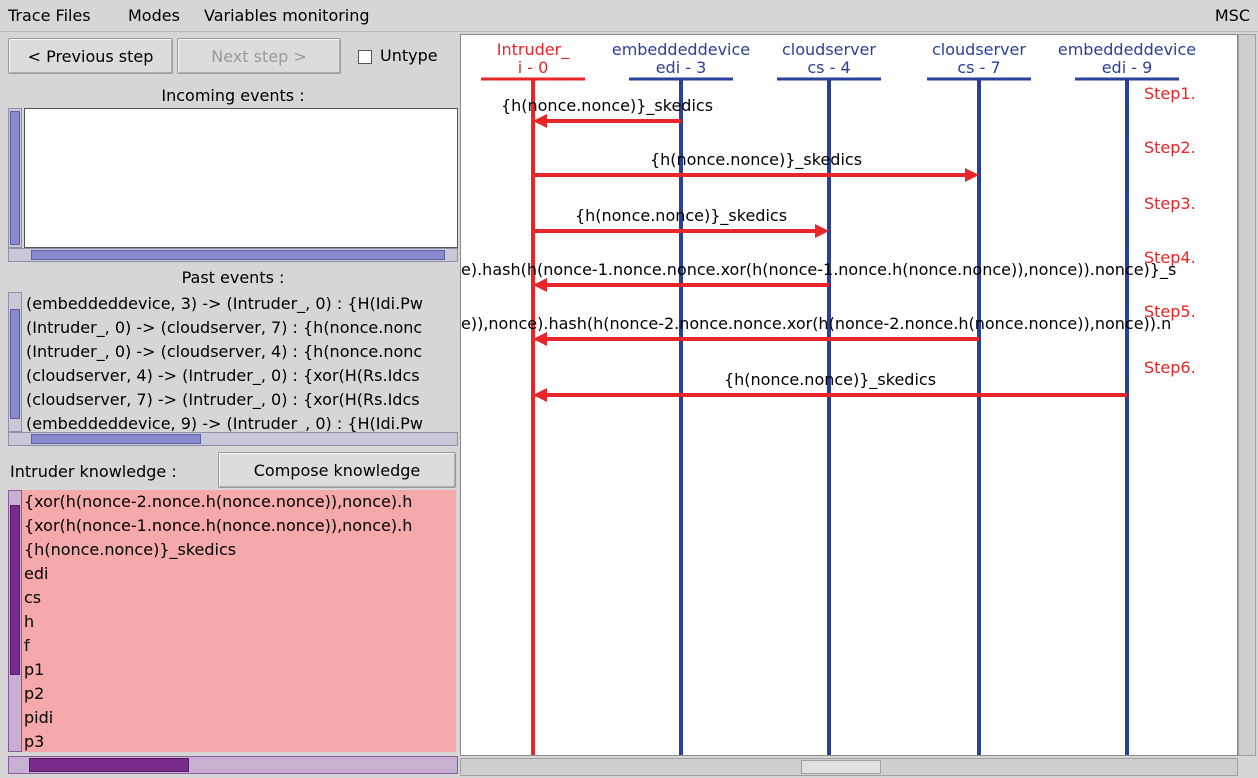 The height and width of the screenshot is (778, 1258). I want to click on untype-checkbox, so click(365, 57).